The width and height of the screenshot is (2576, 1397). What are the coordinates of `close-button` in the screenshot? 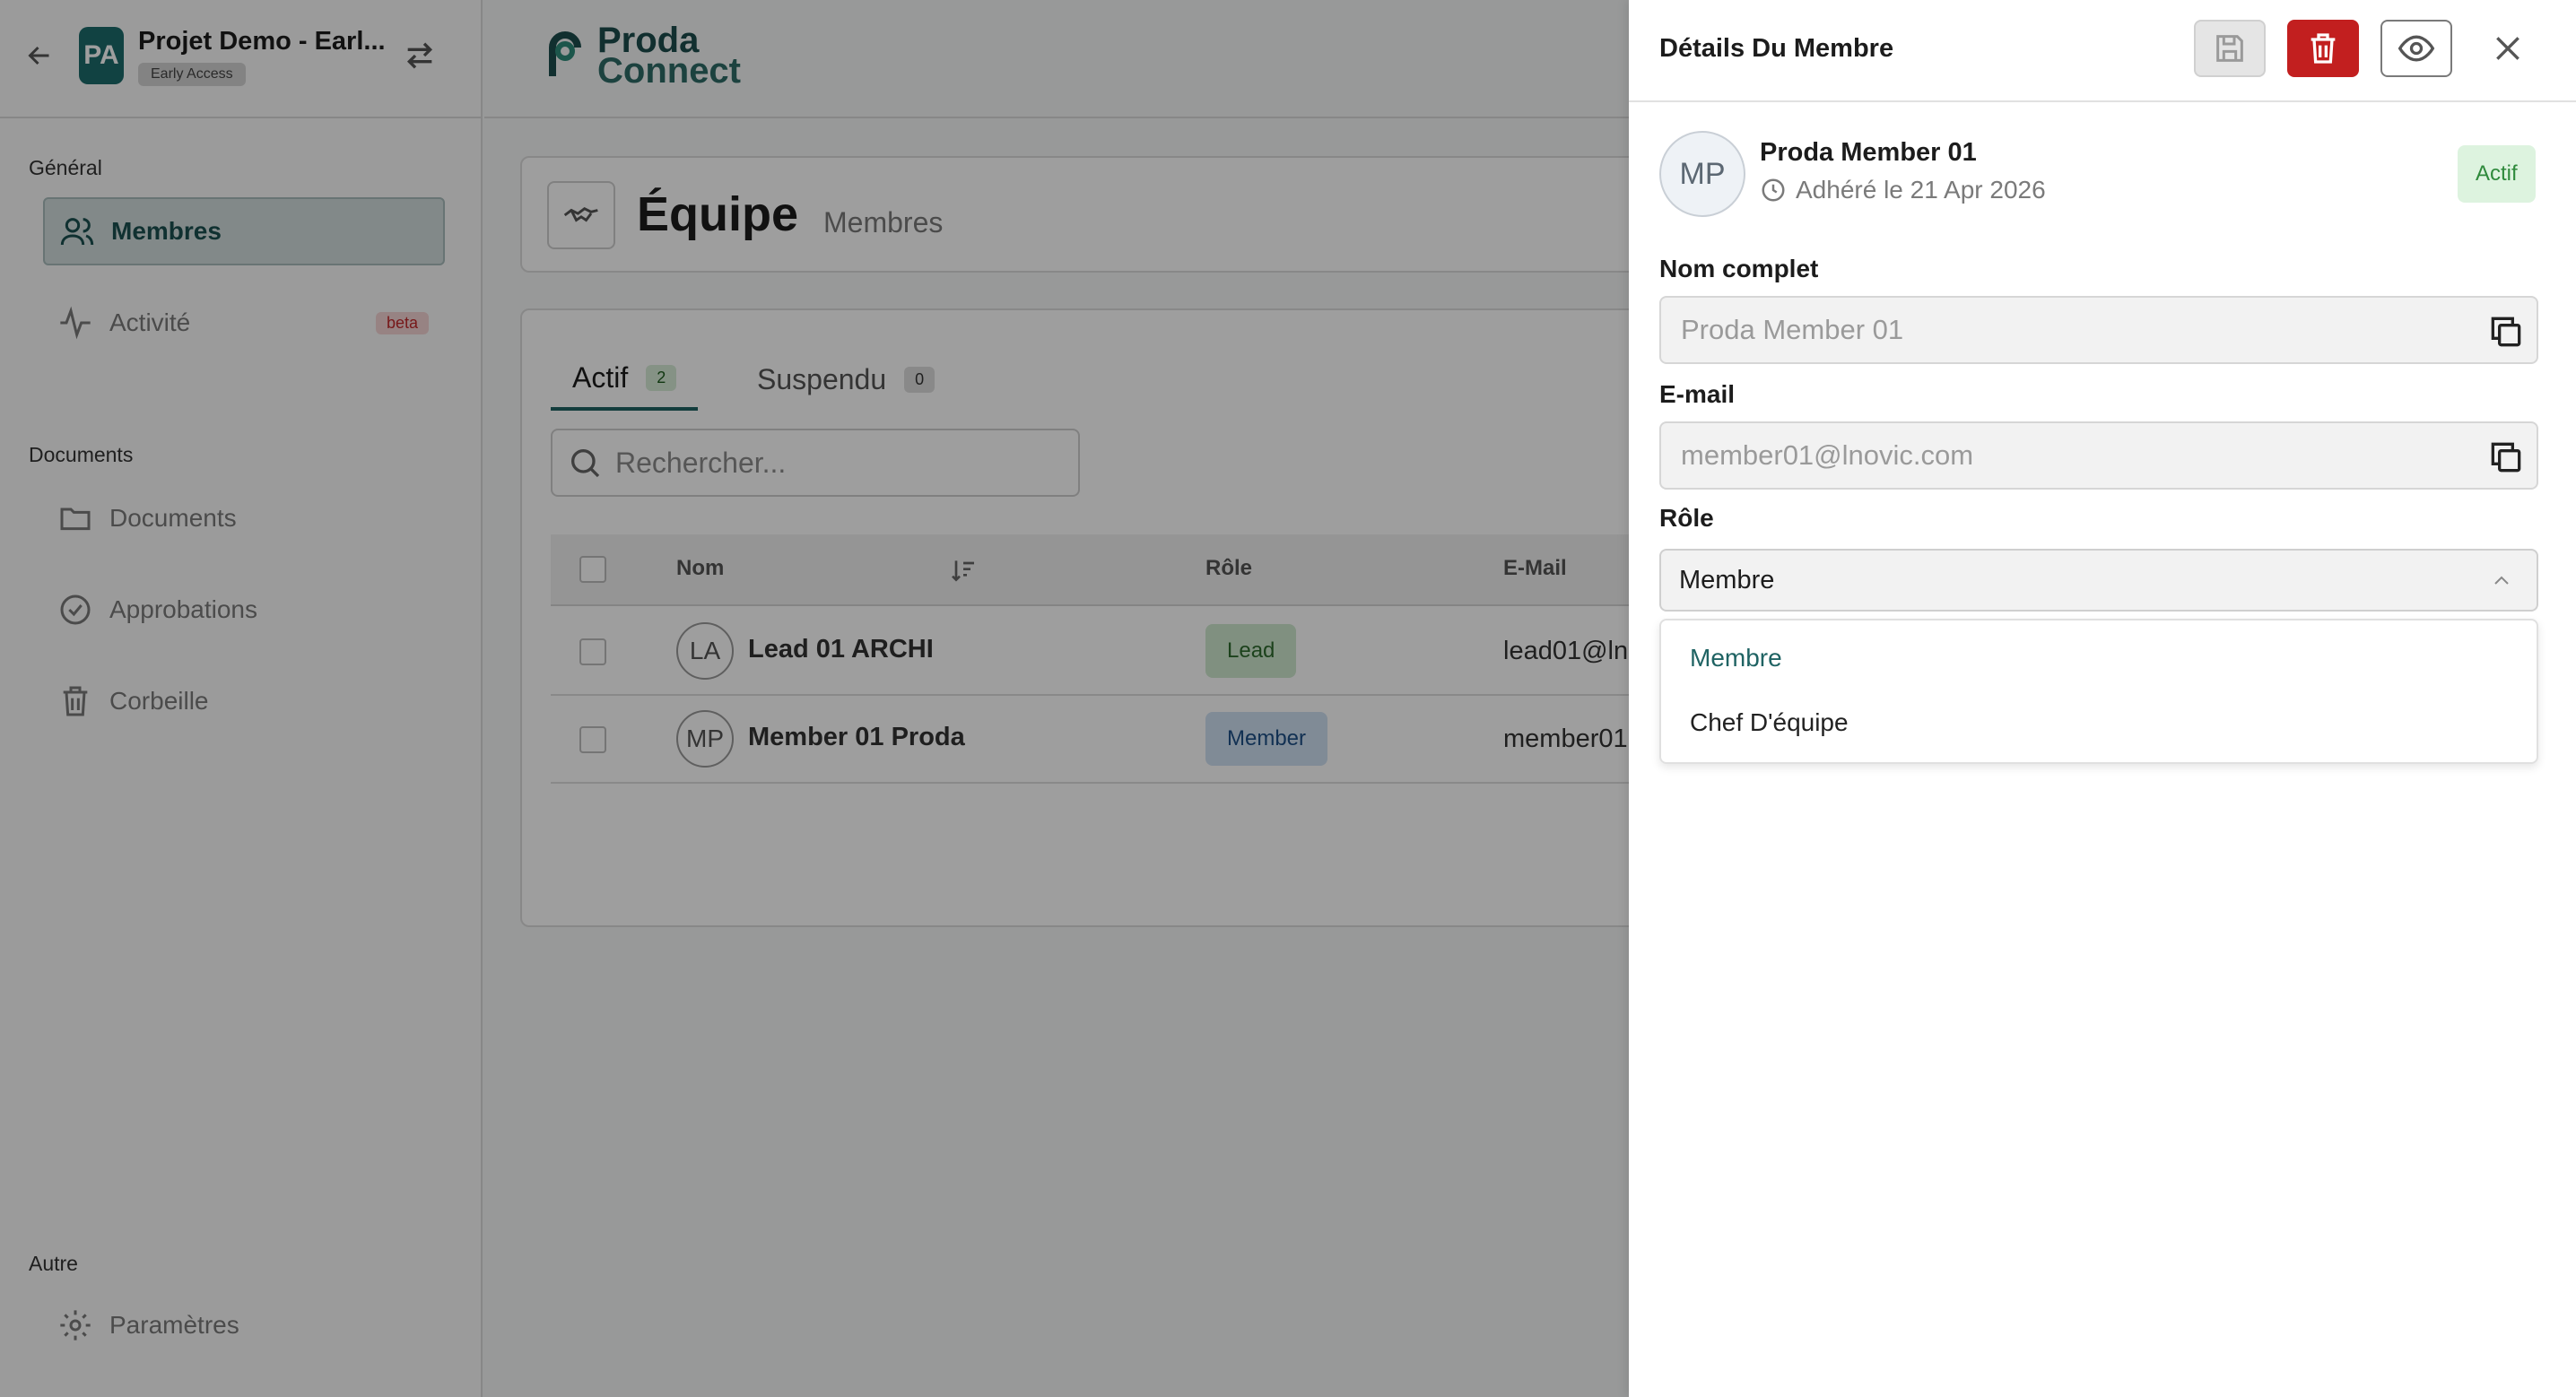 It's located at (2508, 48).